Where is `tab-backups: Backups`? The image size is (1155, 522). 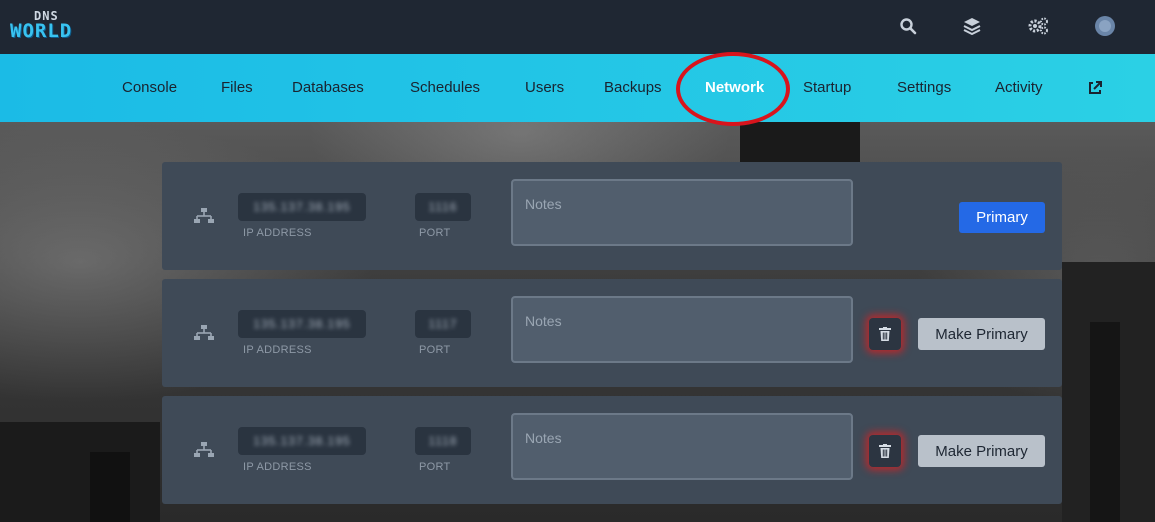
tab-backups: Backups is located at coordinates (633, 88).